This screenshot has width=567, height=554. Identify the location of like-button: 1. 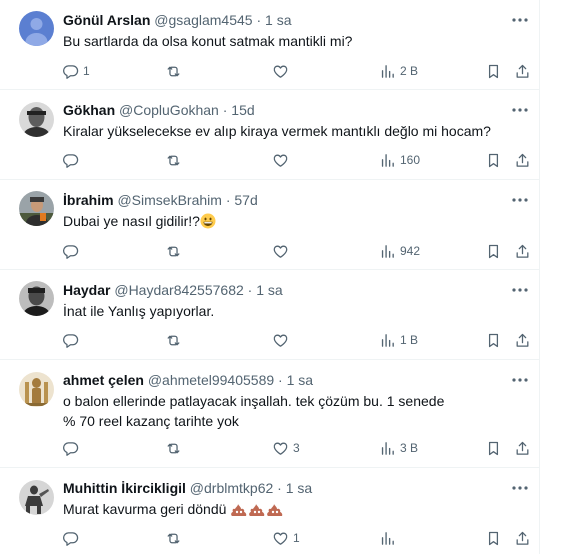
(286, 538).